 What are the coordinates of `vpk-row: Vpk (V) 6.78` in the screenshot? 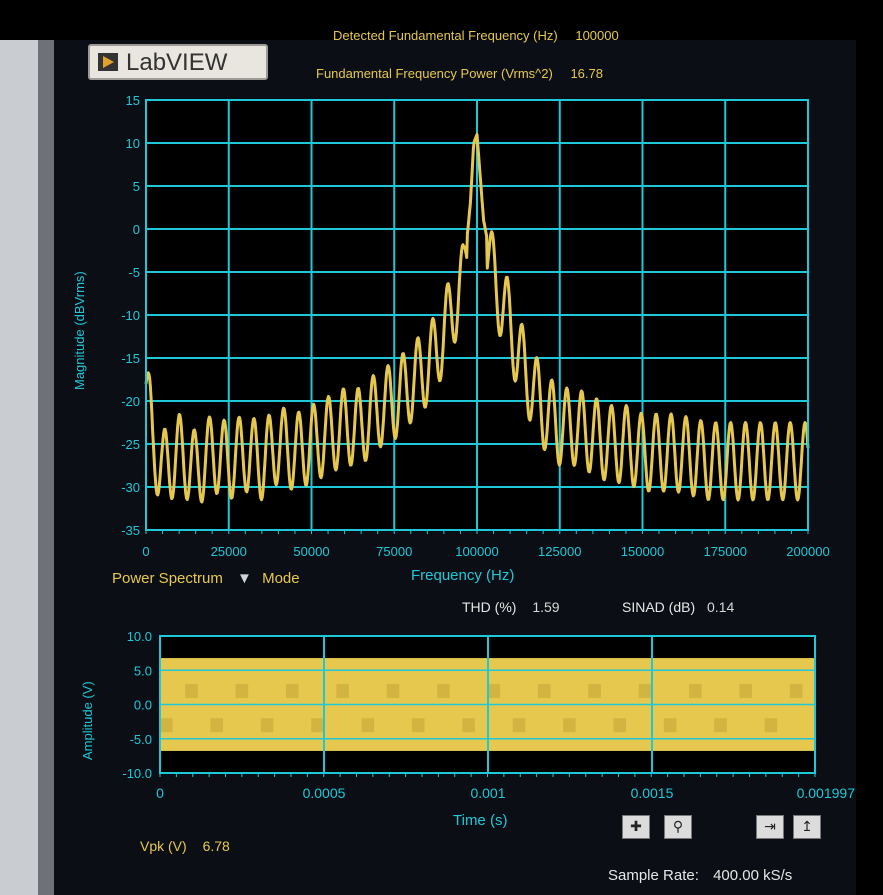 It's located at (185, 846).